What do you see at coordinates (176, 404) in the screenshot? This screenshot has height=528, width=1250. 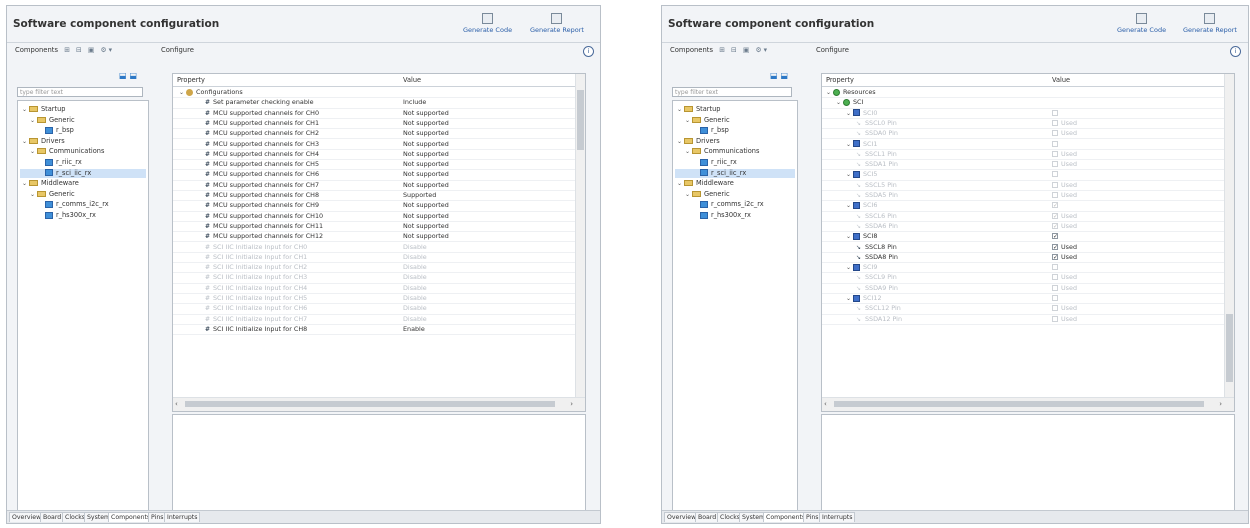 I see `scroll-left-icon: ‹` at bounding box center [176, 404].